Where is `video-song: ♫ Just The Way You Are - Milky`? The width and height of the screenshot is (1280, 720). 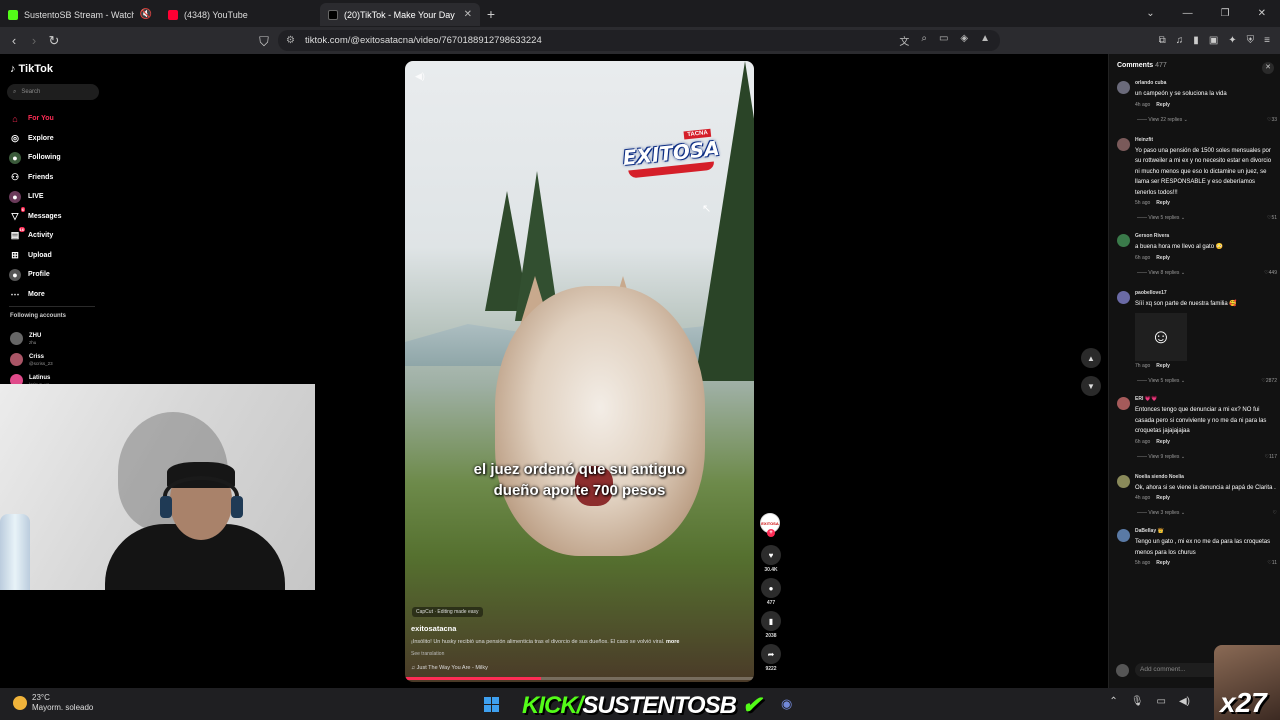
video-song: ♫ Just The Way You Are - Milky is located at coordinates (449, 668).